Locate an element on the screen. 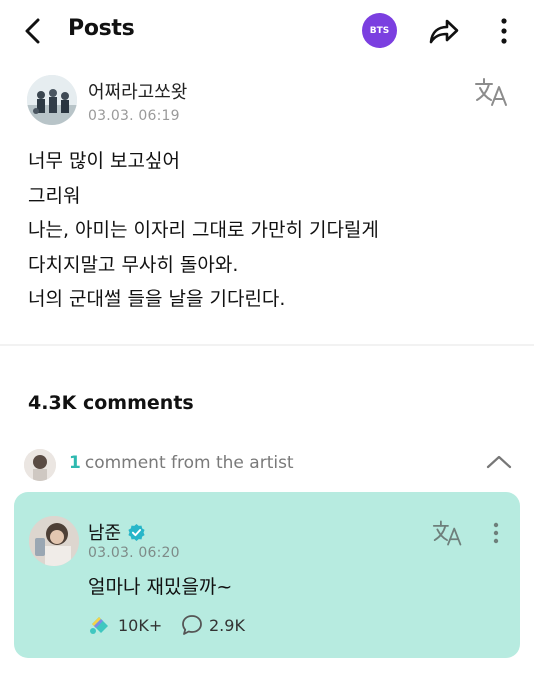  post-line: 다치지말고 무사히 돌아와. is located at coordinates (133, 264).